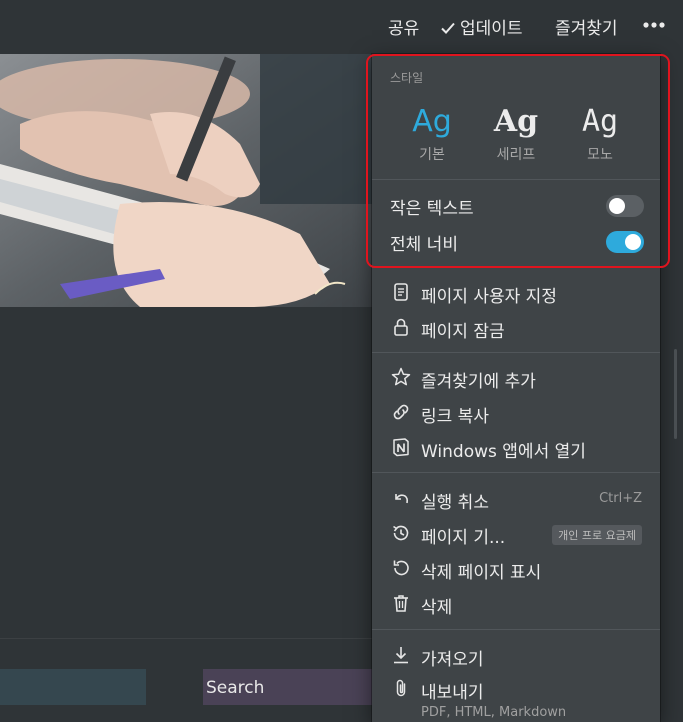 Image resolution: width=683 pixels, height=722 pixels. Describe the element at coordinates (401, 412) in the screenshot. I see `link-icon` at that location.